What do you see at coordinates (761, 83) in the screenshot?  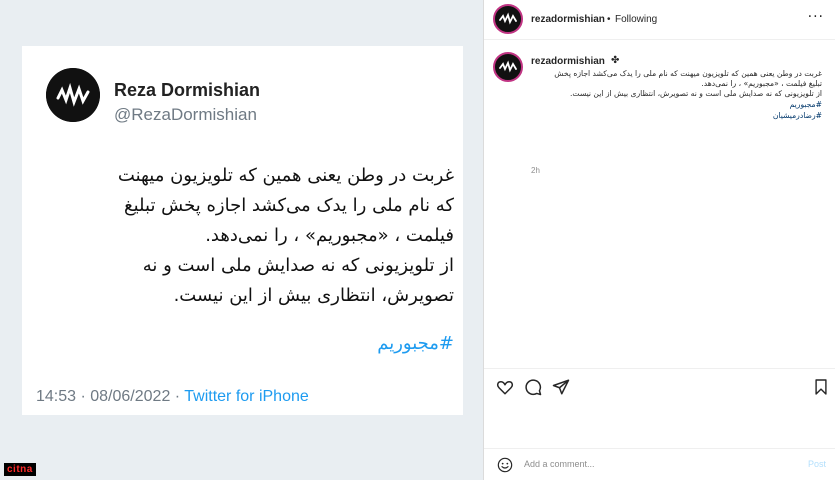 I see `caption-line: تبلیغ فیلمت ، «مجبوریم» ، را نمی‌دهد.` at bounding box center [761, 83].